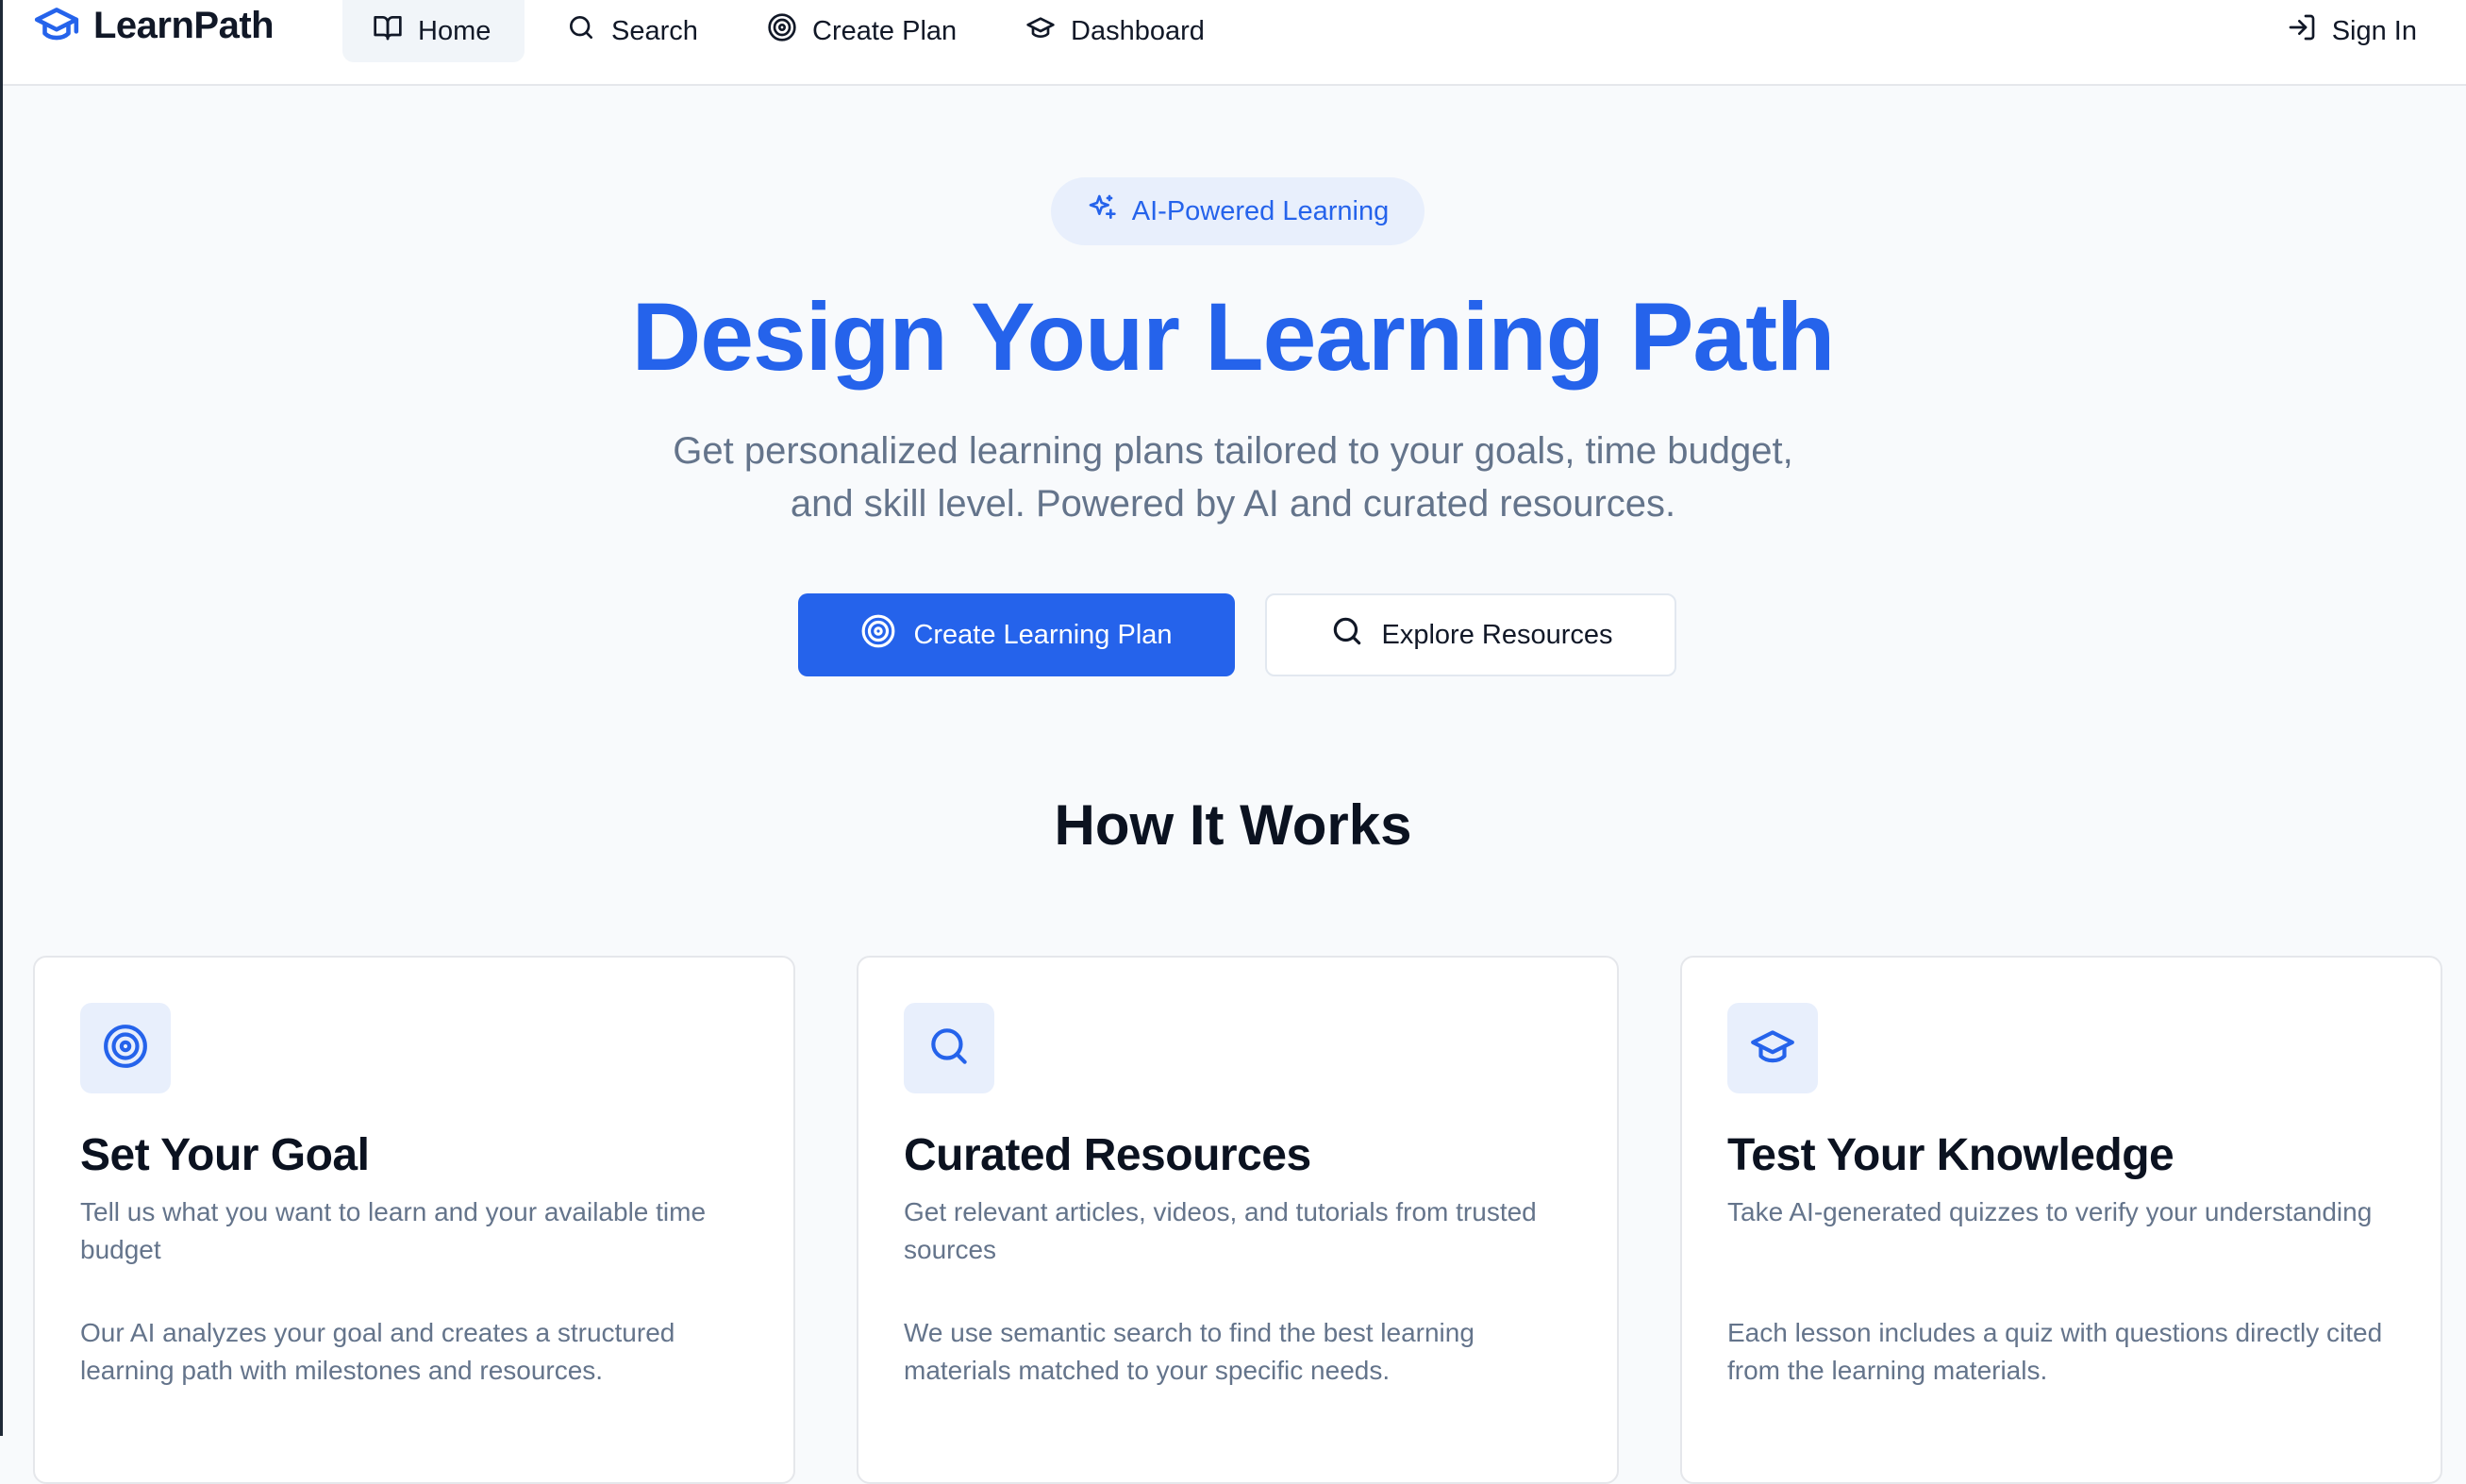 This screenshot has width=2466, height=1484. Describe the element at coordinates (1109, 211) in the screenshot. I see `sparkles-icon` at that location.